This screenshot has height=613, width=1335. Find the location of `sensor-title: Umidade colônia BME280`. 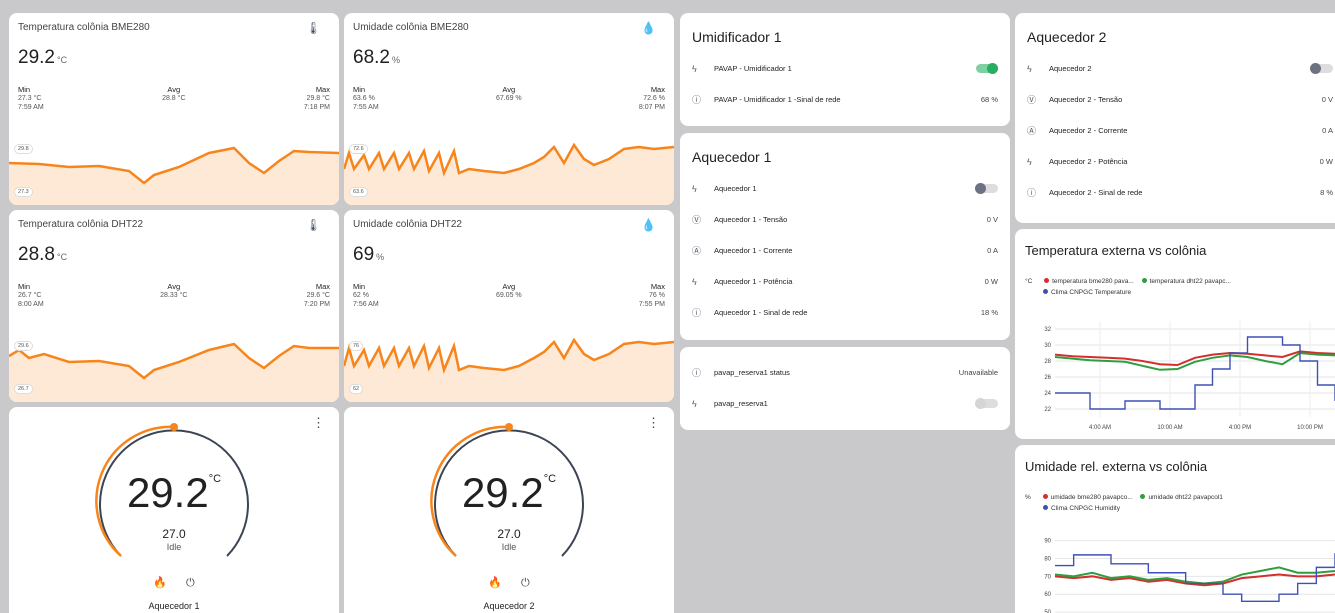

sensor-title: Umidade colônia BME280 is located at coordinates (411, 27).